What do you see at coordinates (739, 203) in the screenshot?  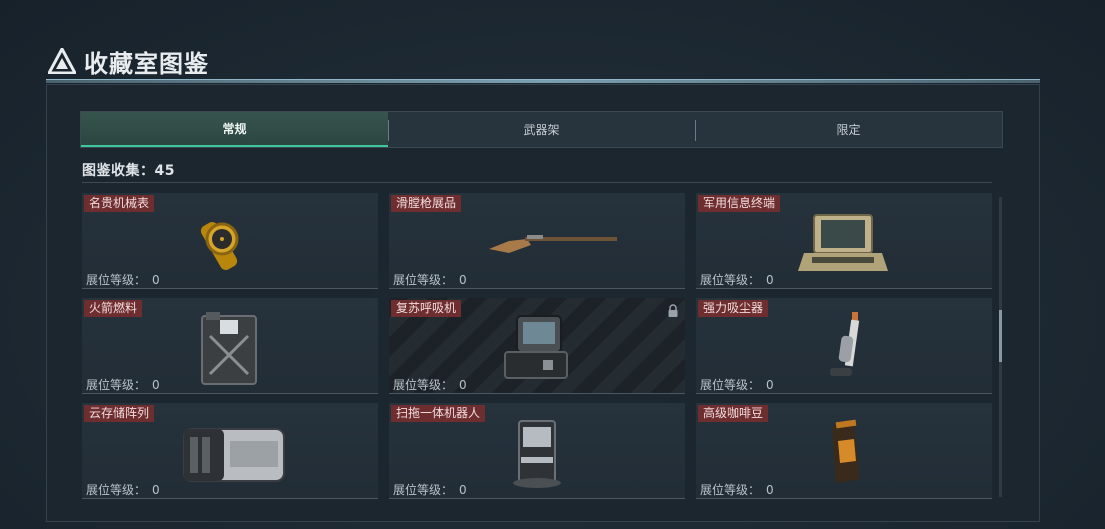 I see `item-name: 军用信息终端` at bounding box center [739, 203].